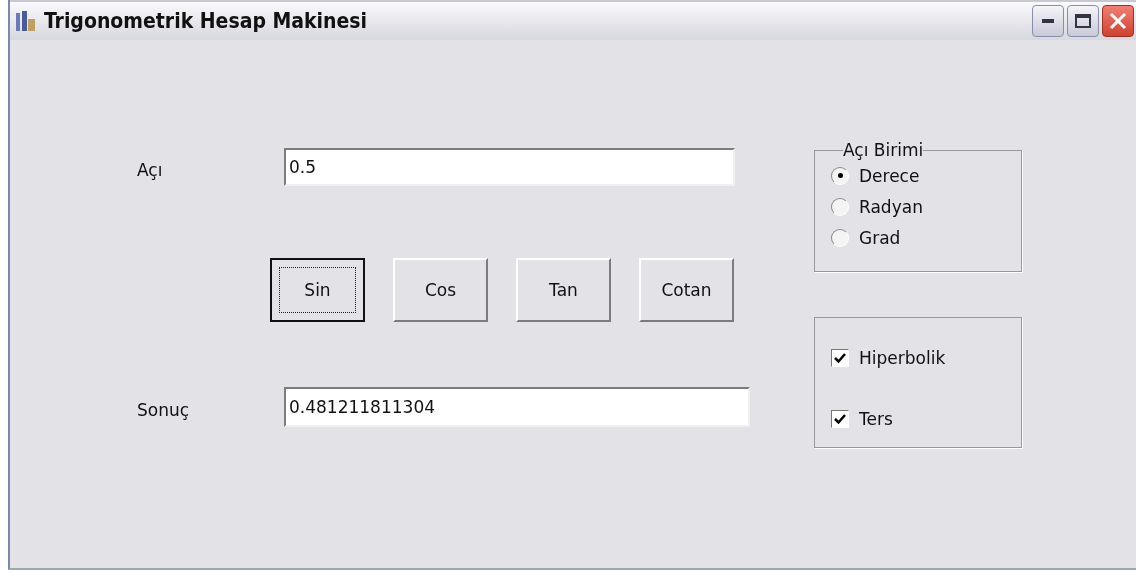 Image resolution: width=1136 pixels, height=572 pixels. I want to click on minimize-icon, so click(1048, 21).